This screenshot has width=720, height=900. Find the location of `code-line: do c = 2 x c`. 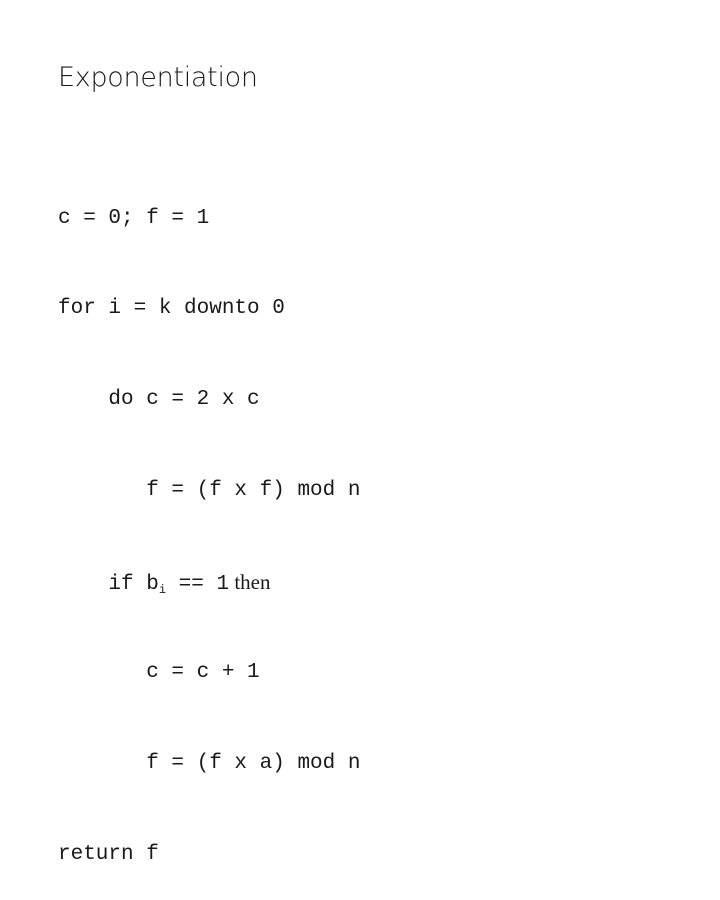

code-line: do c = 2 x c is located at coordinates (184, 400).